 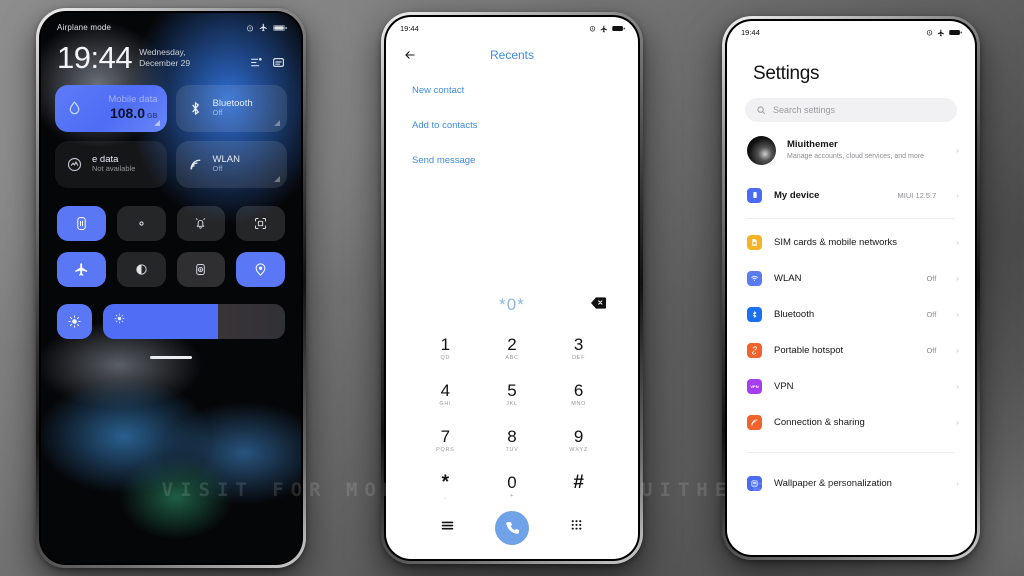 I want to click on dialpad-key-2: 2 ABC, so click(x=512, y=349).